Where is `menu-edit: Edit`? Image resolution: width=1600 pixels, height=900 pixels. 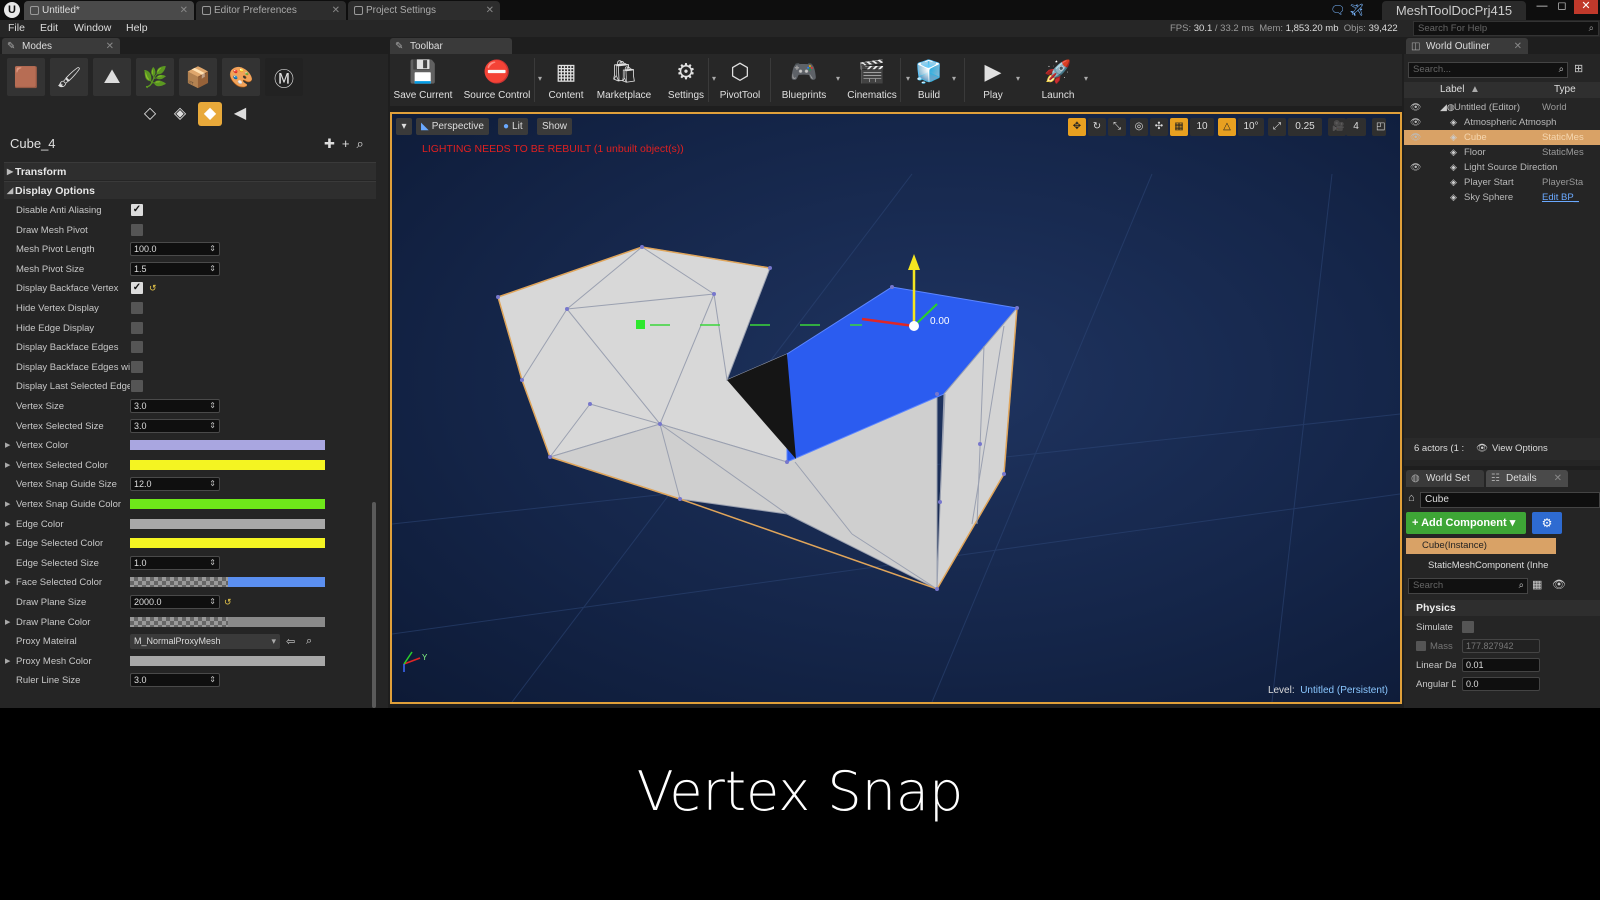 menu-edit: Edit is located at coordinates (49, 28).